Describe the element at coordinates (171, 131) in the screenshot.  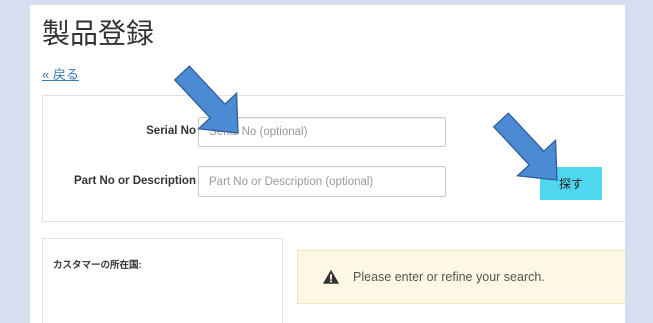
I see `serial-no-label: Serial No` at that location.